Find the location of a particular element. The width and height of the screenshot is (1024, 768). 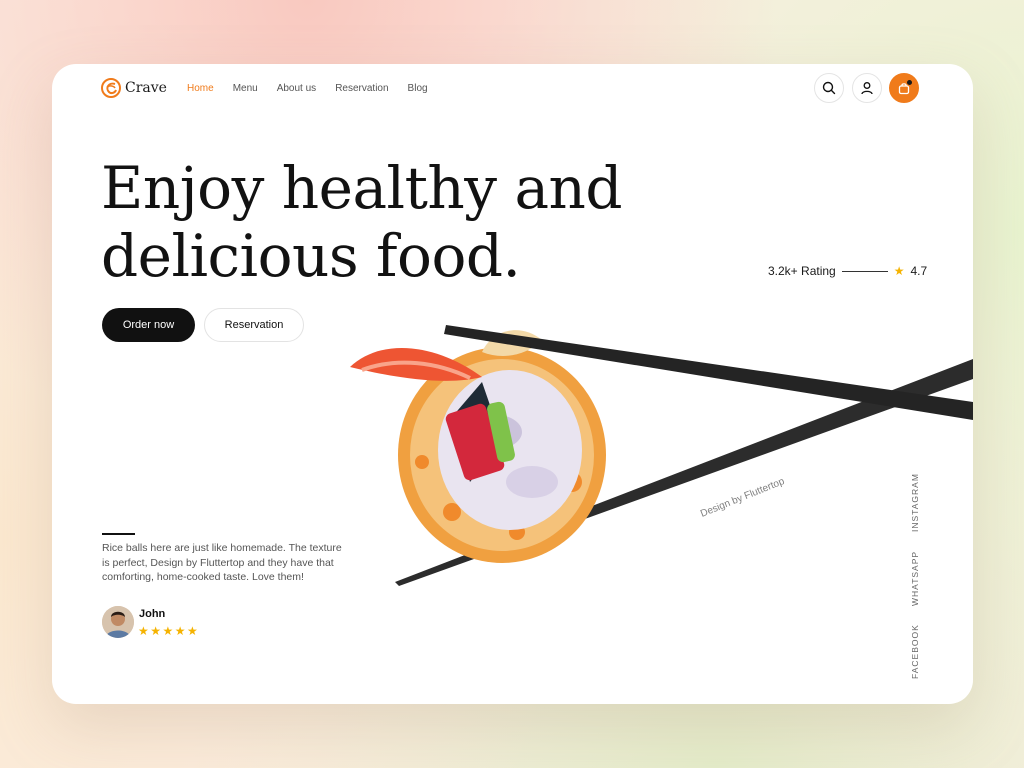

rating-divider is located at coordinates (864, 271).